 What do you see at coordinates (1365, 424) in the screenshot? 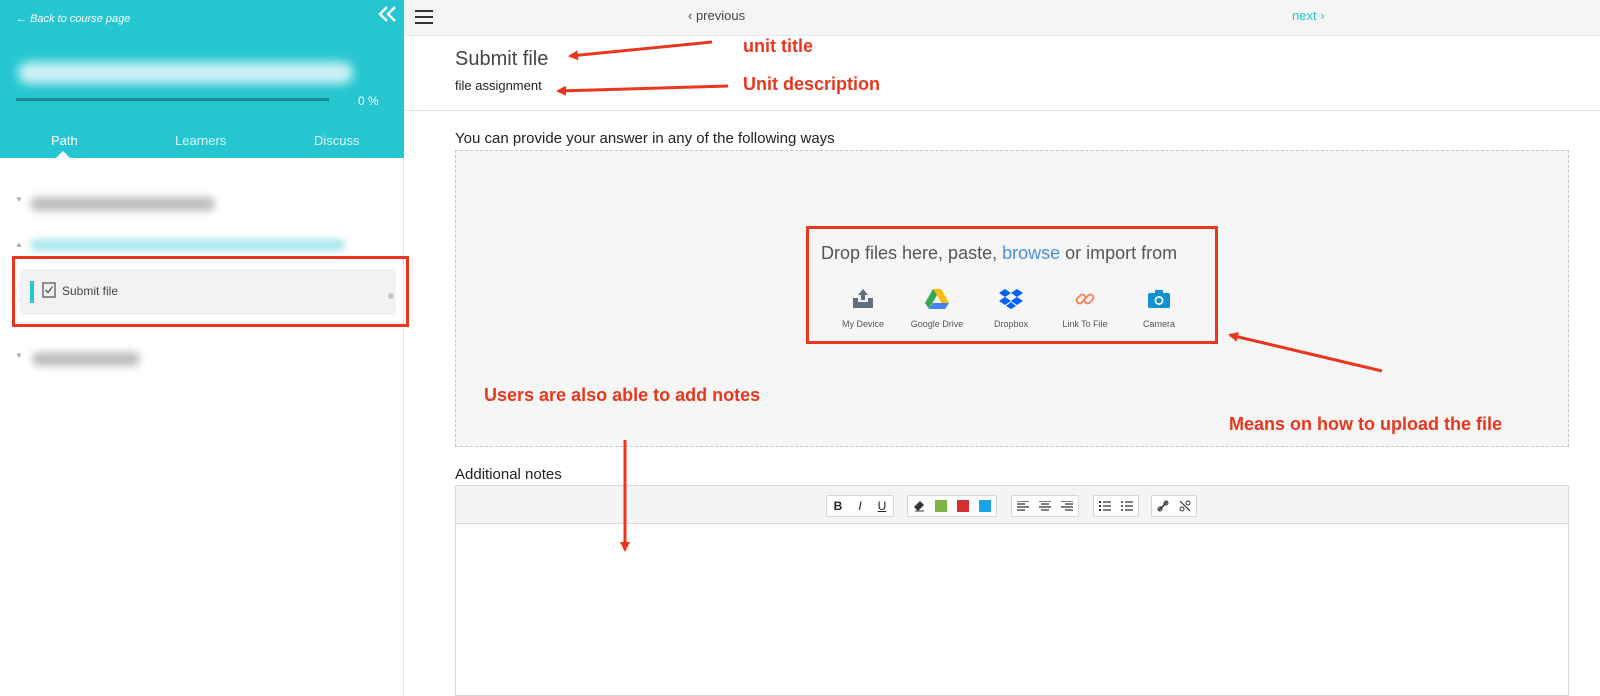
I see `annotation-upload: Means on how to upload the file` at bounding box center [1365, 424].